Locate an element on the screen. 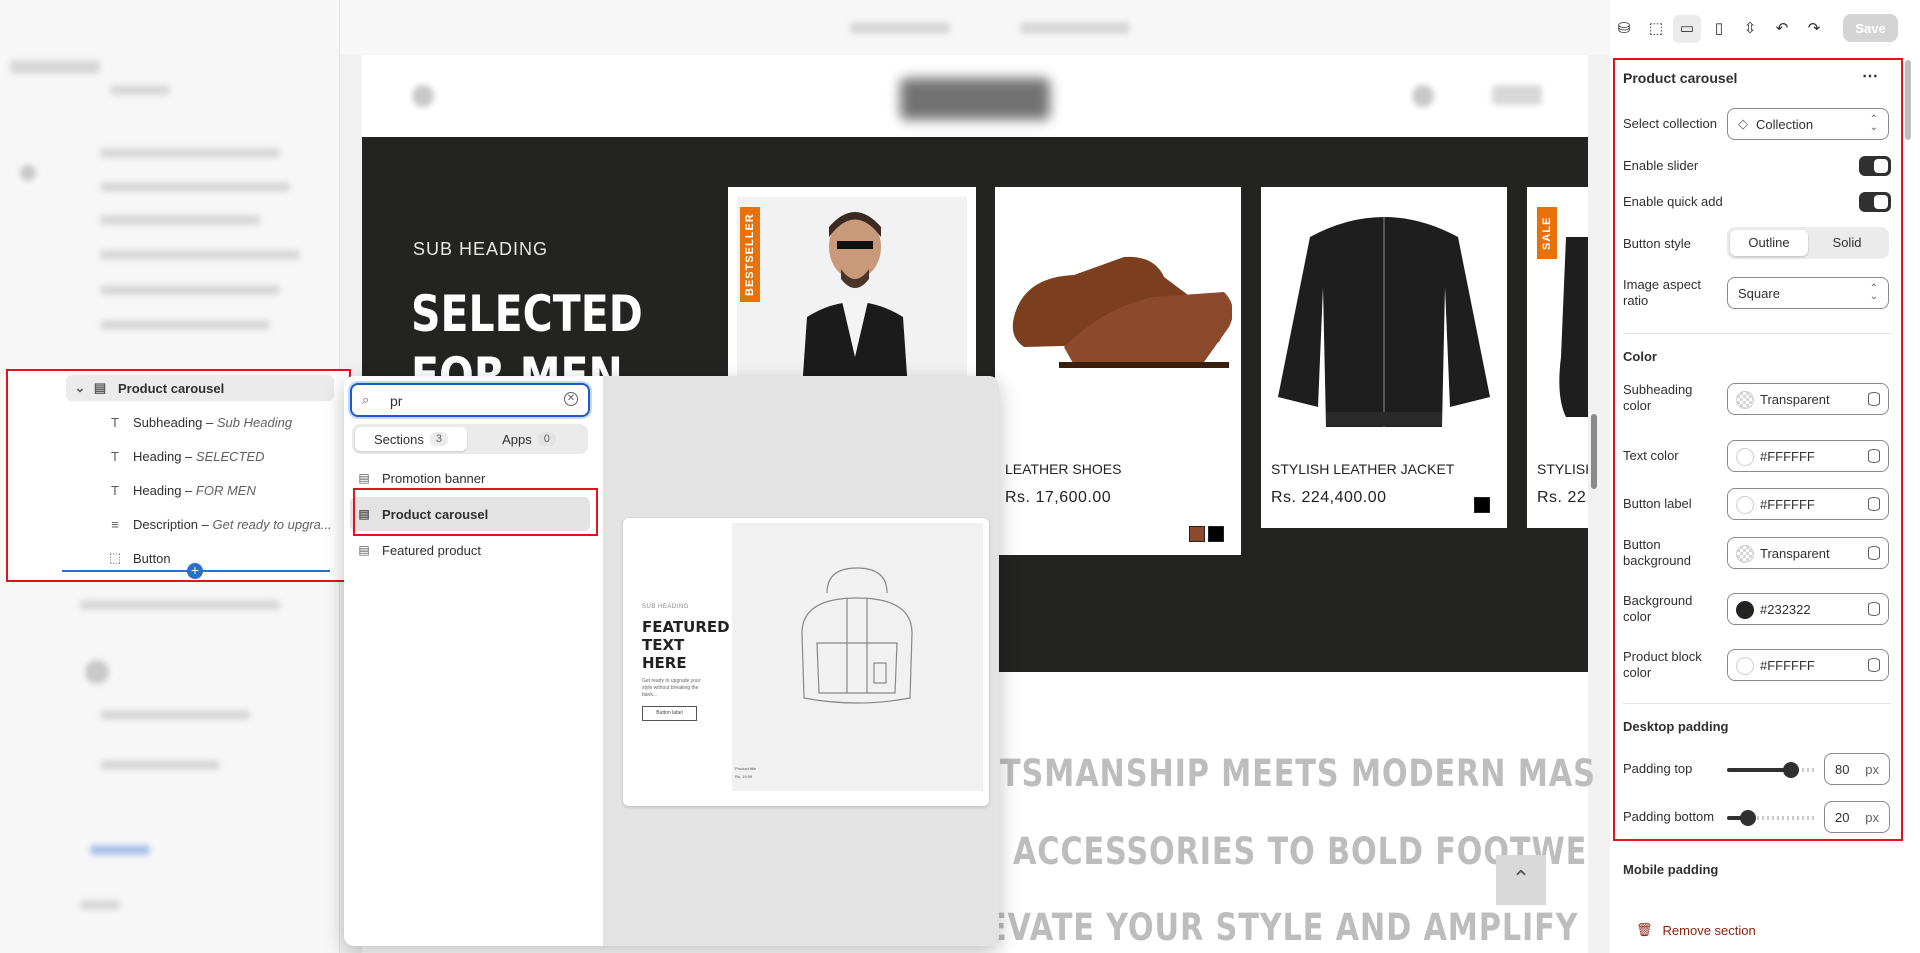  chevron-down-icon: ⌄ is located at coordinates (80, 388).